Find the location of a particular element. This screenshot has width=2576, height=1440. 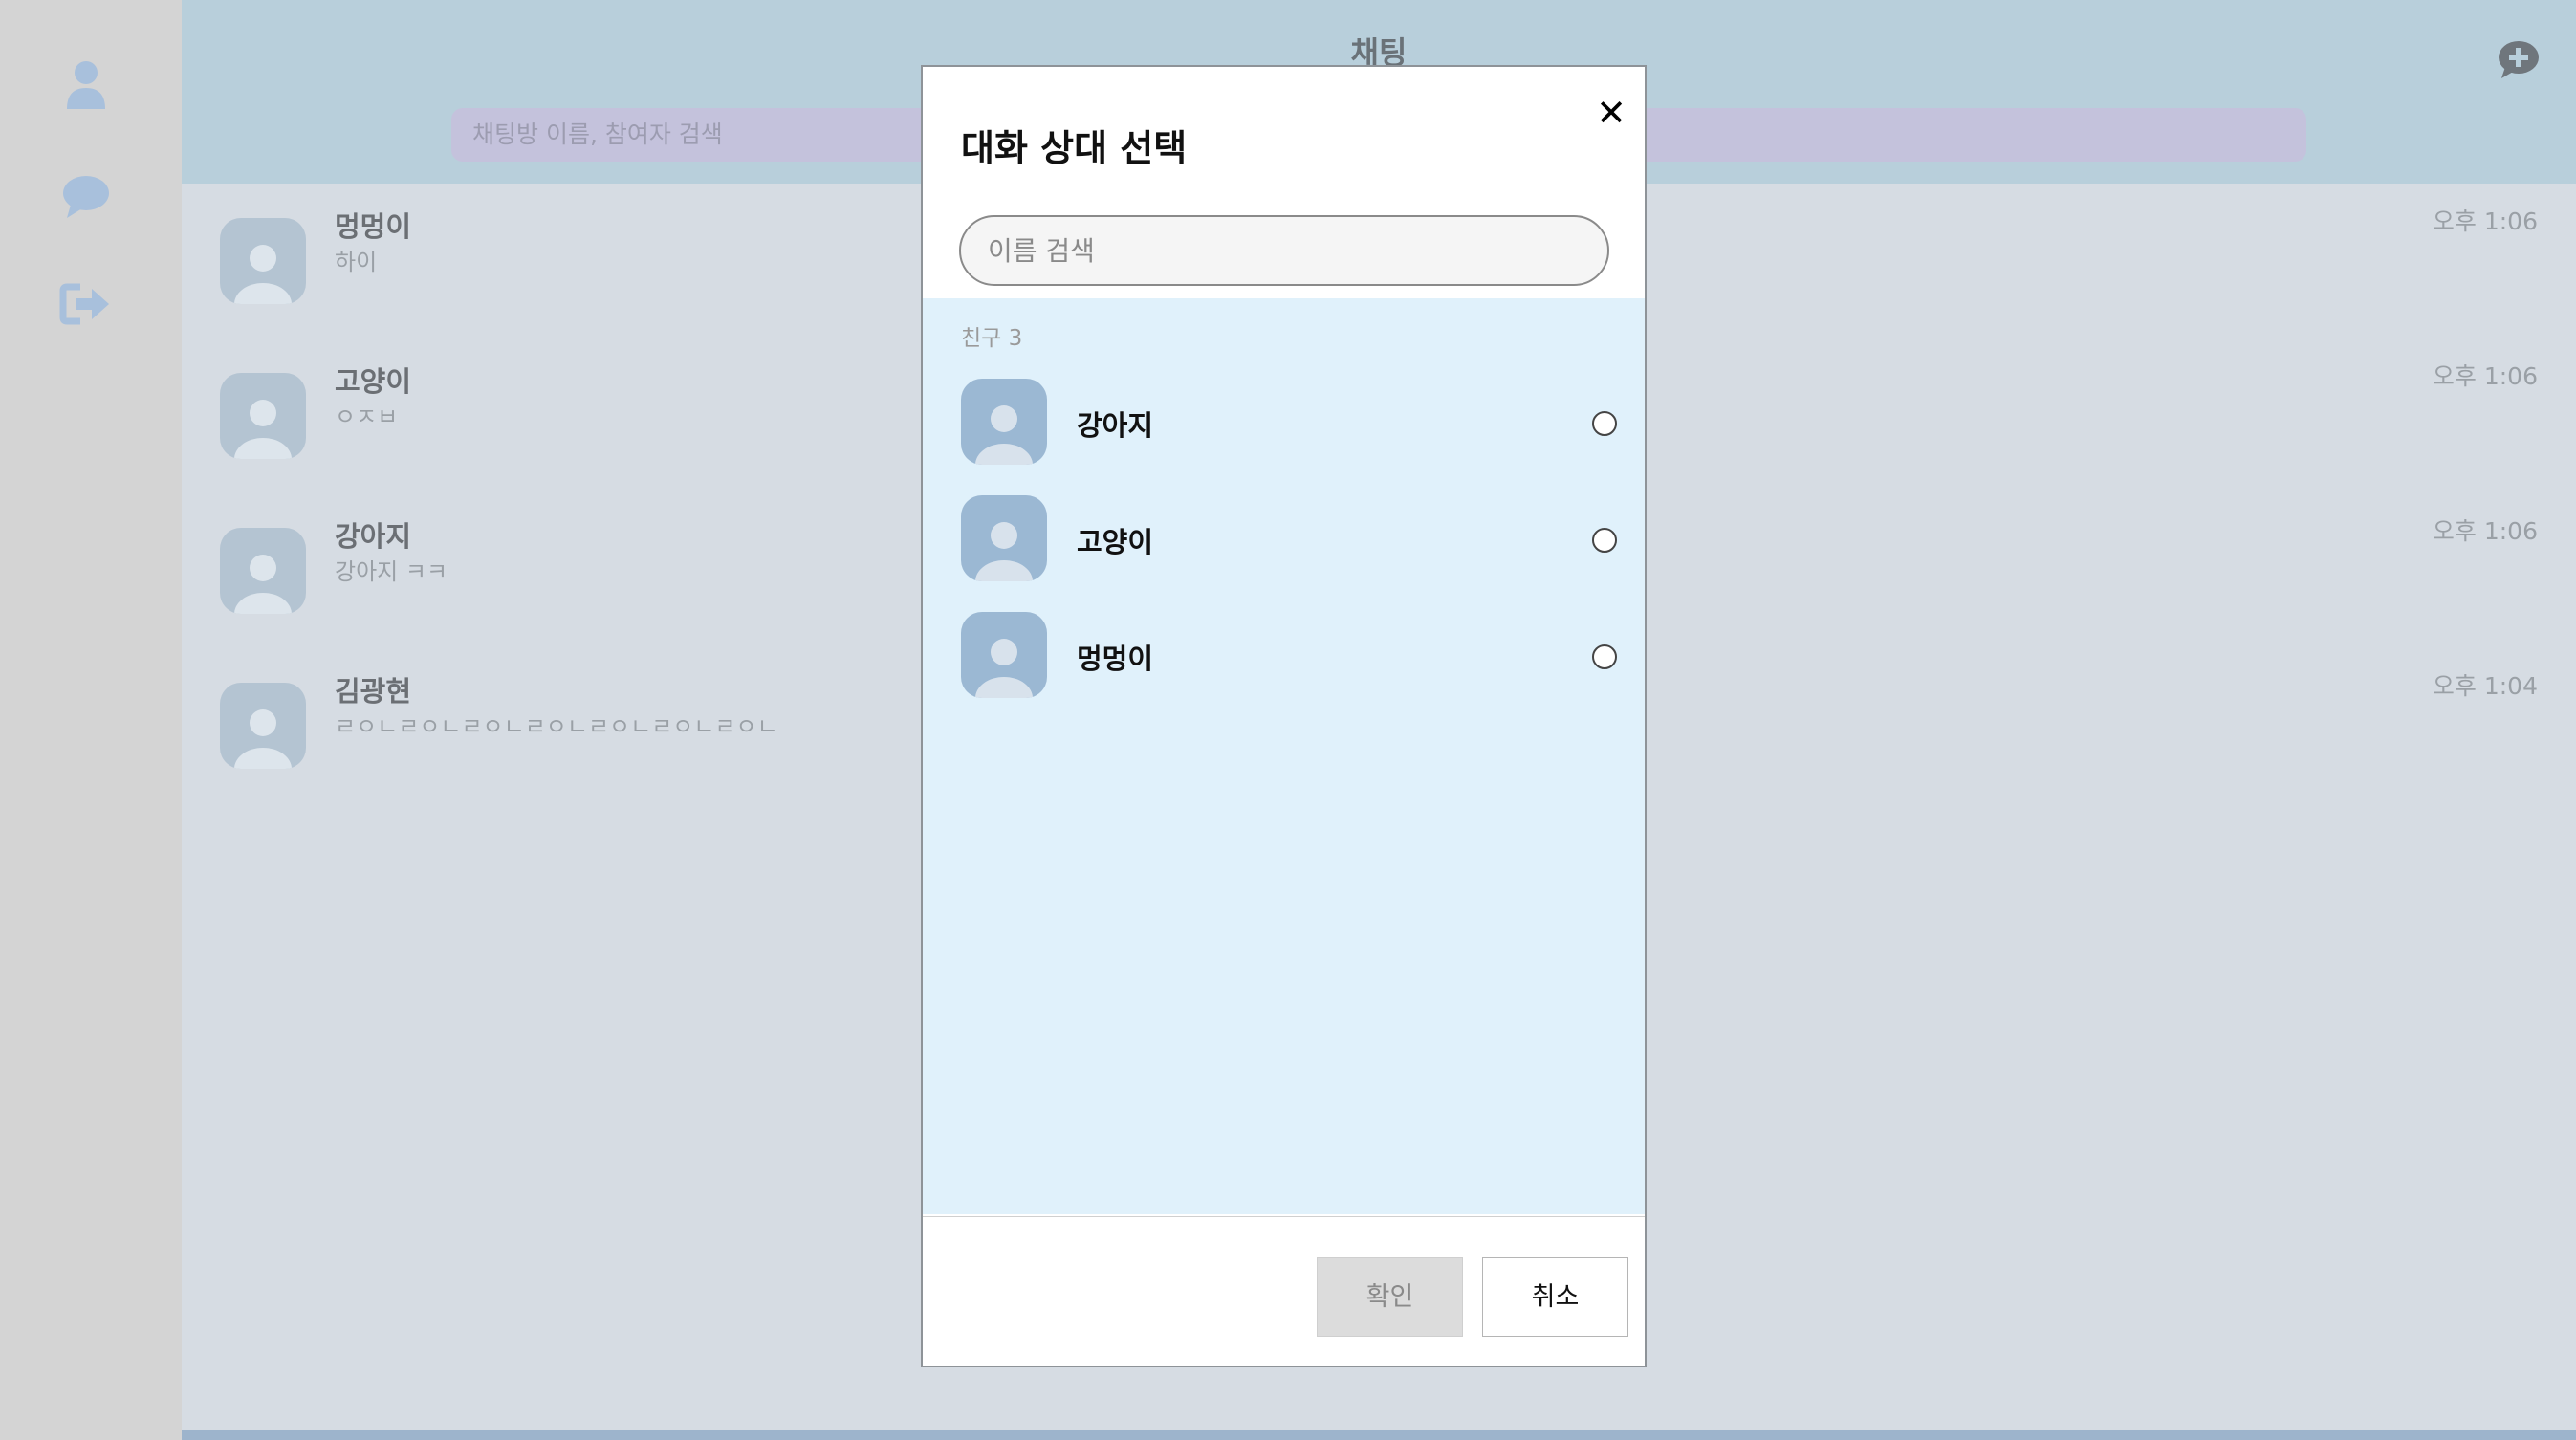

dialog-title: 대화 상대 선택 is located at coordinates (1074, 148).